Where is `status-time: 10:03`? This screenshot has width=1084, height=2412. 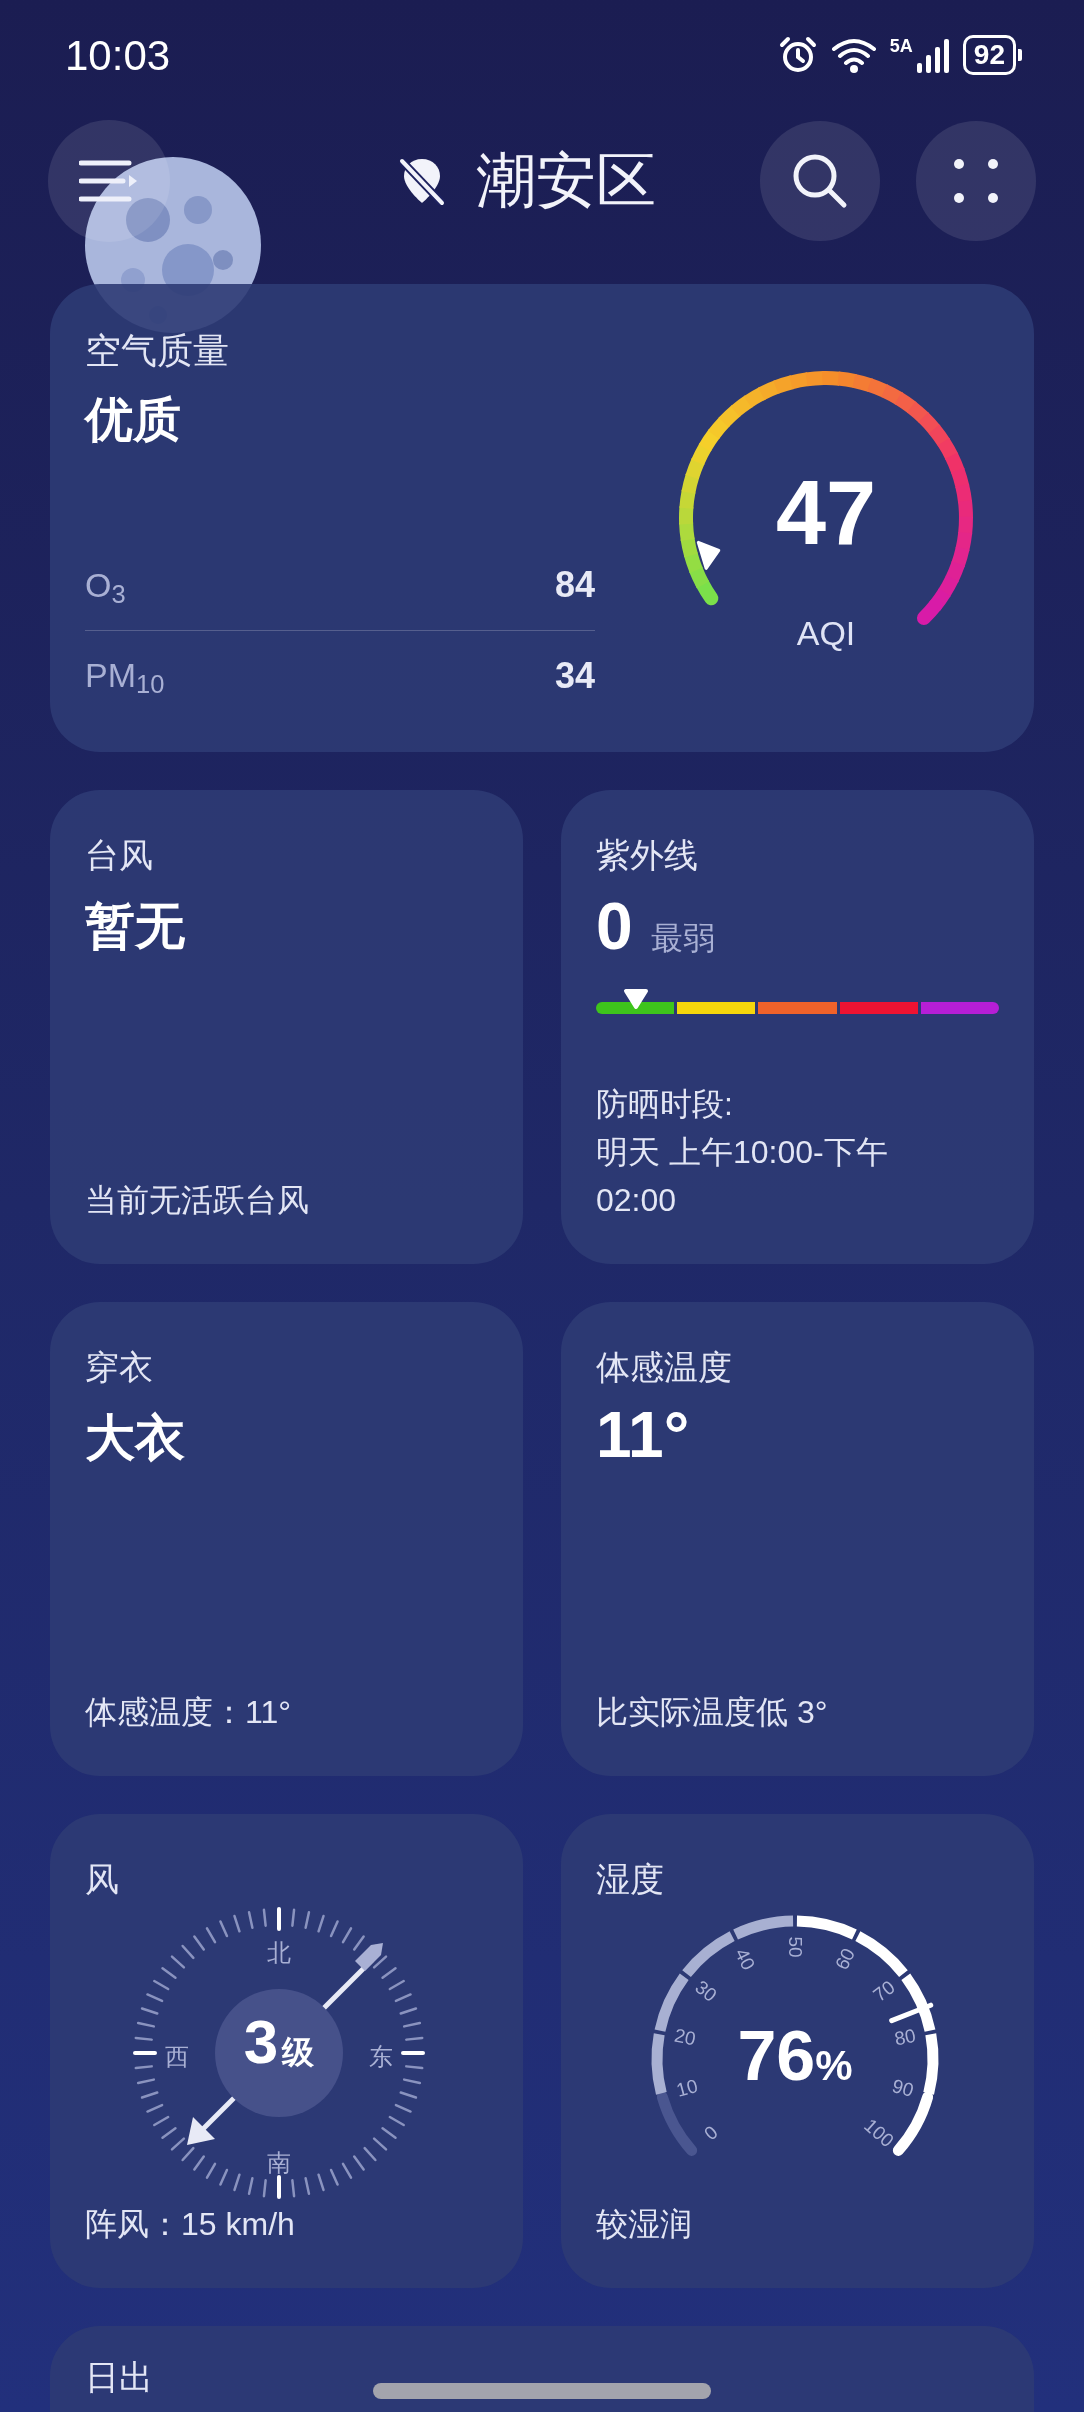
status-time: 10:03 is located at coordinates (118, 55).